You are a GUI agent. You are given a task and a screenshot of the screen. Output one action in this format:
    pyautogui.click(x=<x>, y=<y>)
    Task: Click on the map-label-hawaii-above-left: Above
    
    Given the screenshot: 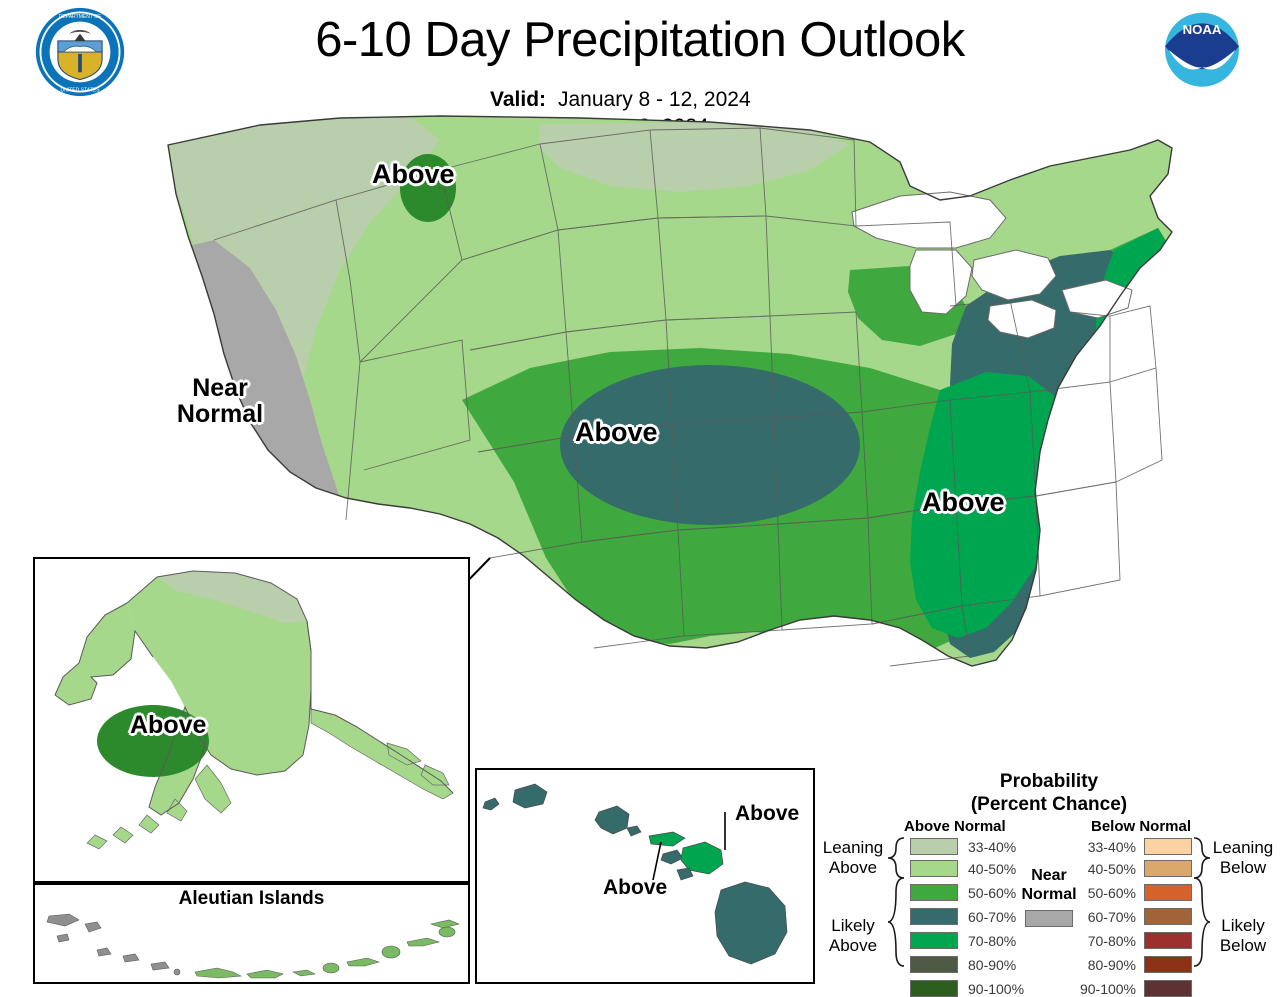 What is the action you would take?
    pyautogui.click(x=635, y=887)
    